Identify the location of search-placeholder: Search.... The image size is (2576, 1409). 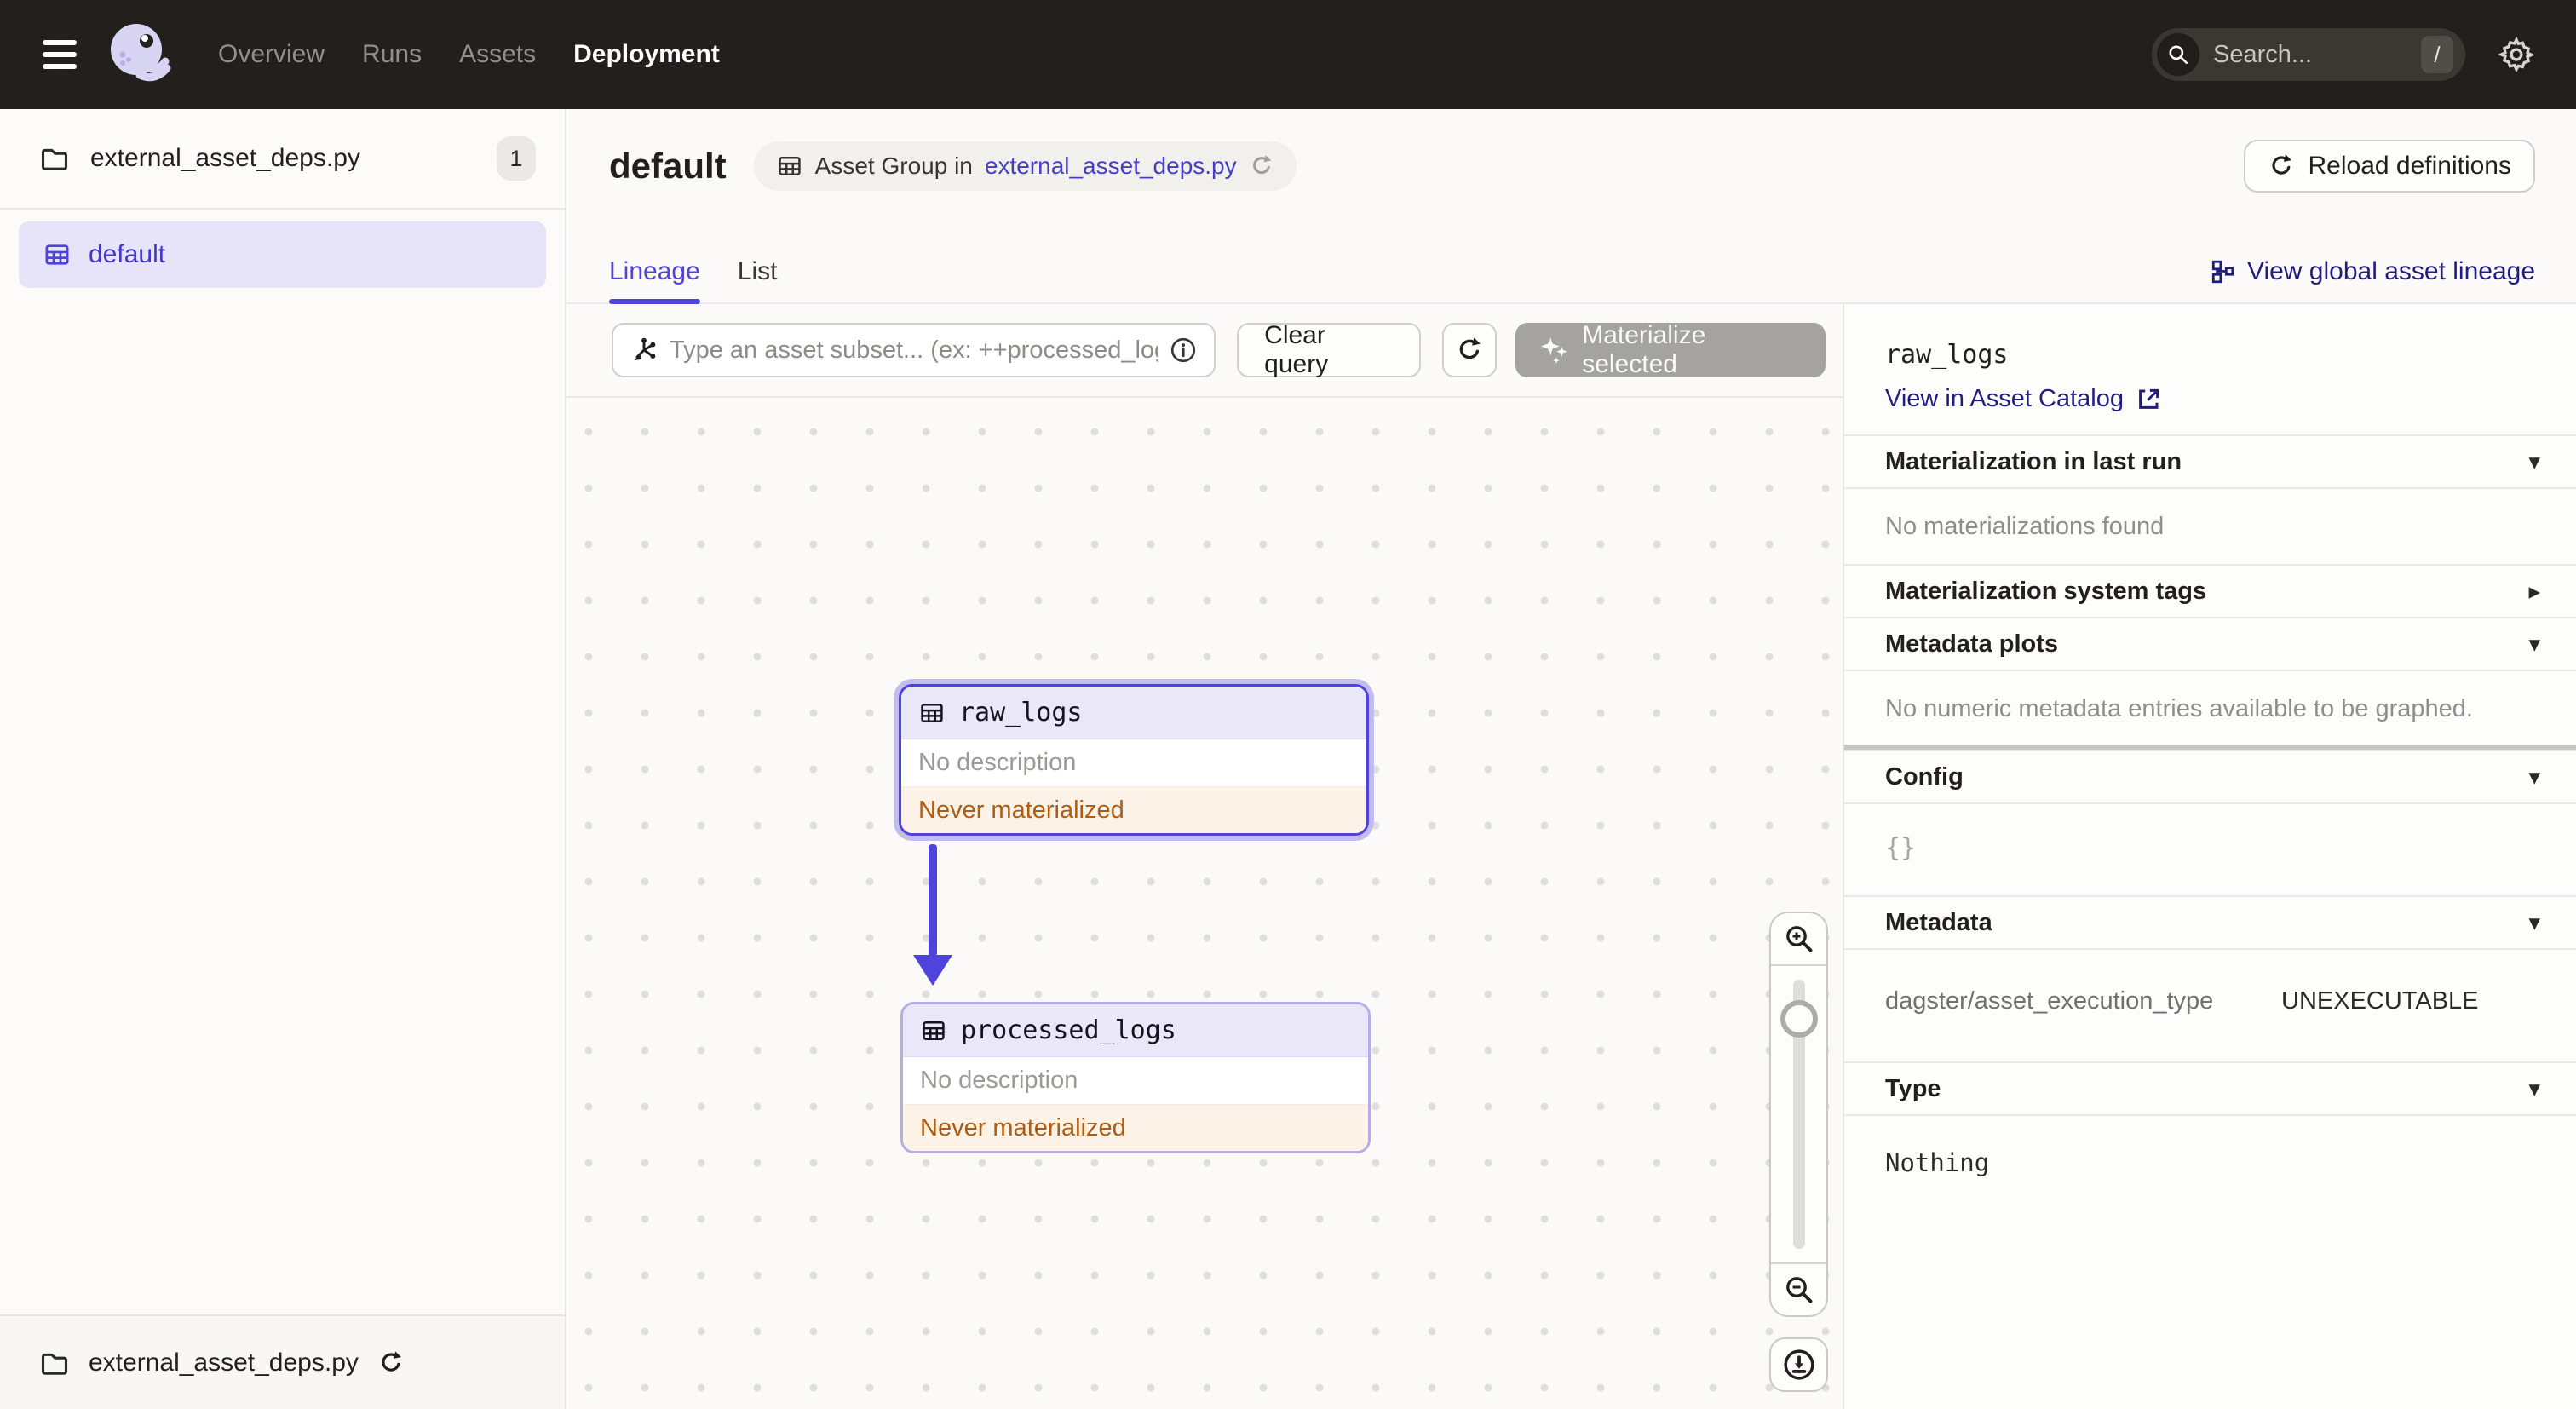
(2263, 54).